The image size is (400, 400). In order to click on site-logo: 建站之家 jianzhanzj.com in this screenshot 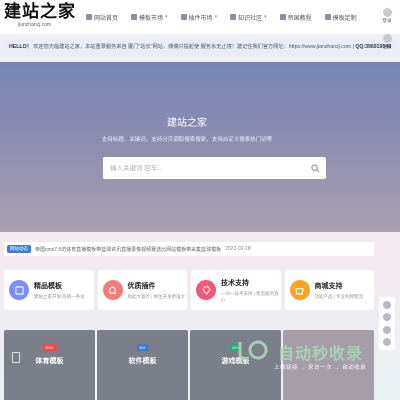, I will do `click(45, 17)`.